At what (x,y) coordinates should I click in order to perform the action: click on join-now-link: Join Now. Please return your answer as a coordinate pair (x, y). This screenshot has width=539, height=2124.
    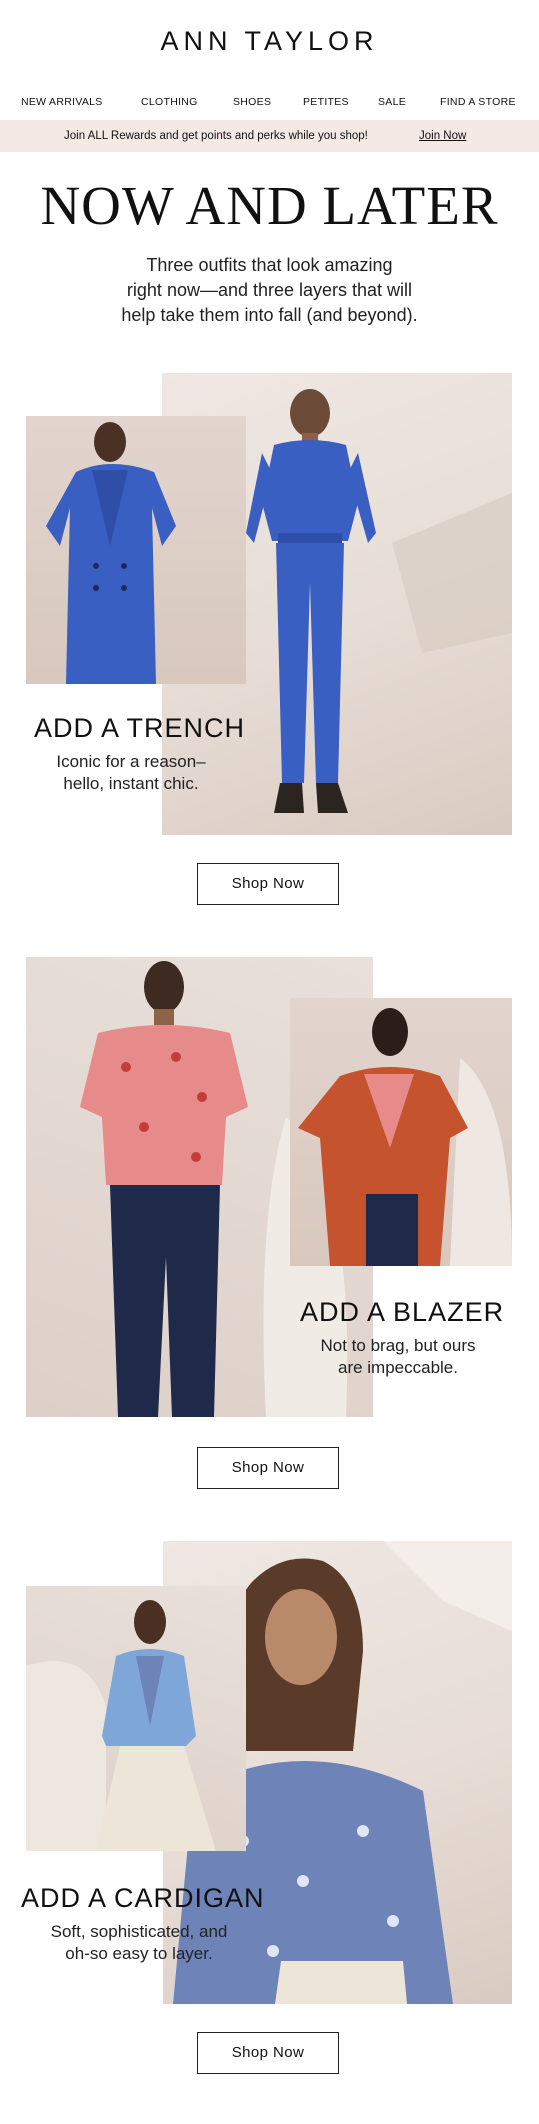
    Looking at the image, I should click on (442, 136).